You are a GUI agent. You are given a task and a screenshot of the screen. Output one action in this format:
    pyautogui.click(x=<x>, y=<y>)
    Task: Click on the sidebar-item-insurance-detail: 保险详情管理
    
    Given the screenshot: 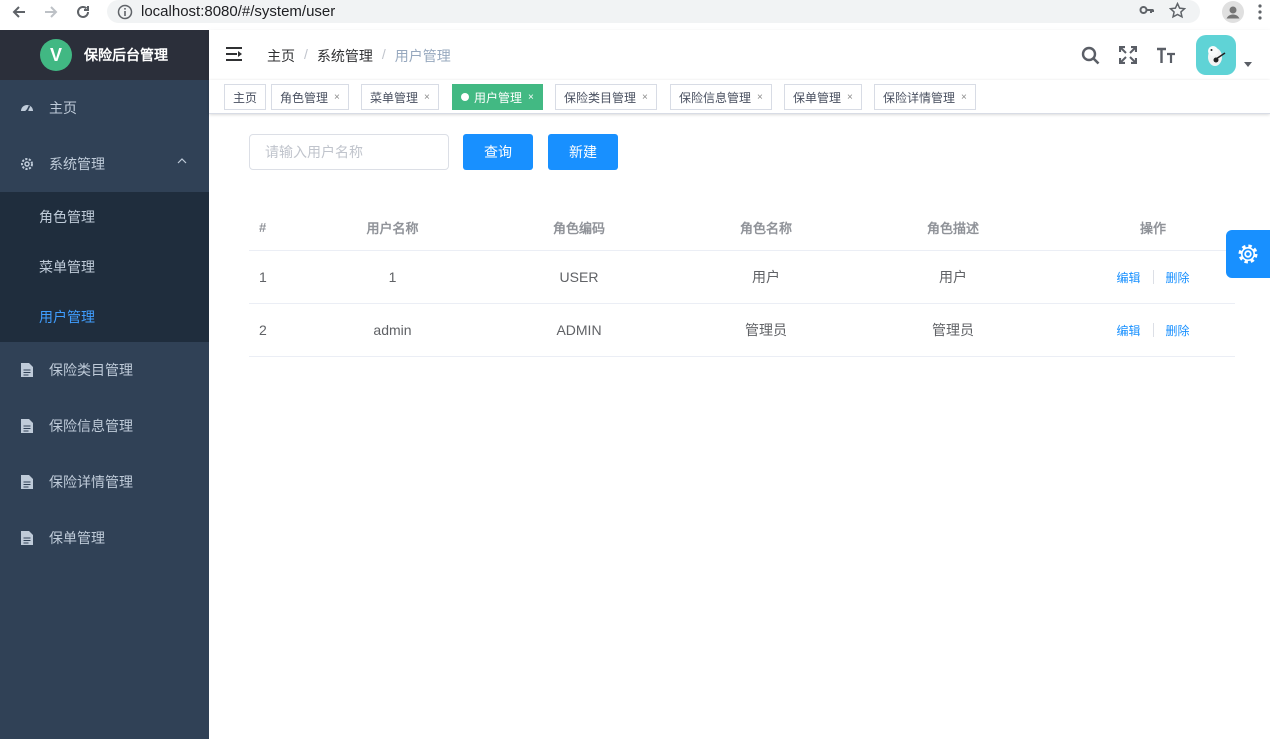 What is the action you would take?
    pyautogui.click(x=104, y=482)
    